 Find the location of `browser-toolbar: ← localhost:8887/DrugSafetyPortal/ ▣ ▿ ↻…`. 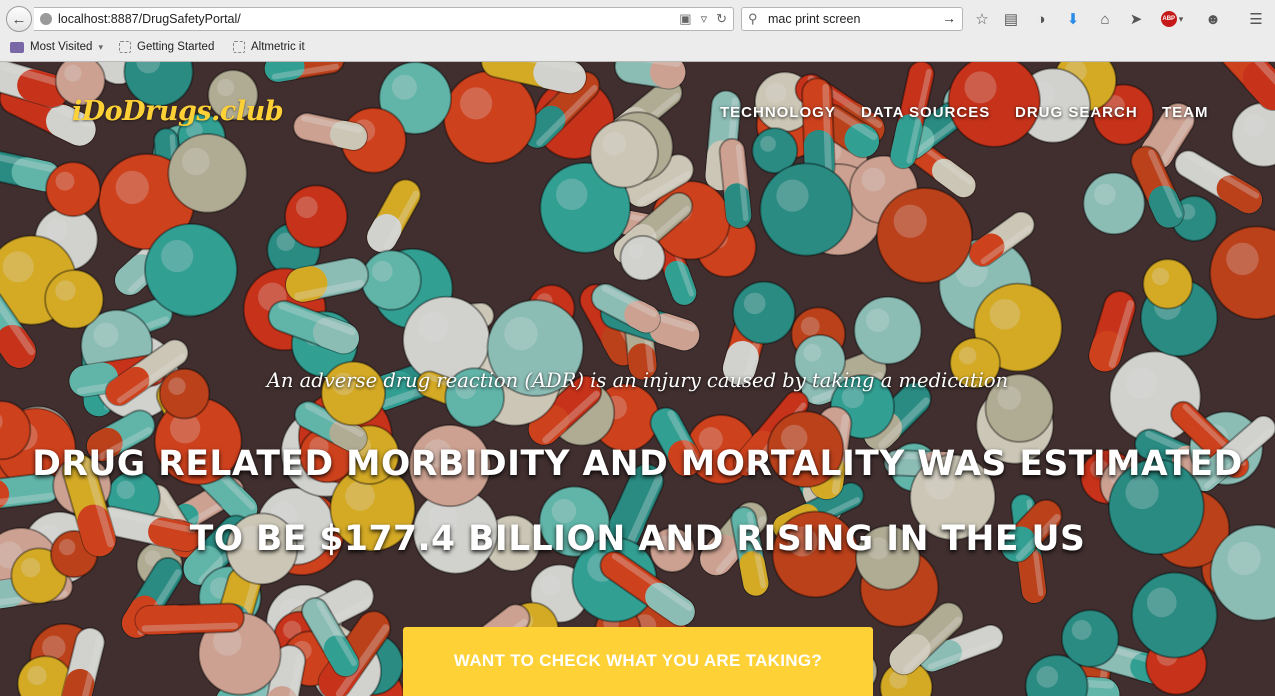

browser-toolbar: ← localhost:8887/DrugSafetyPortal/ ▣ ▿ ↻… is located at coordinates (637, 18).